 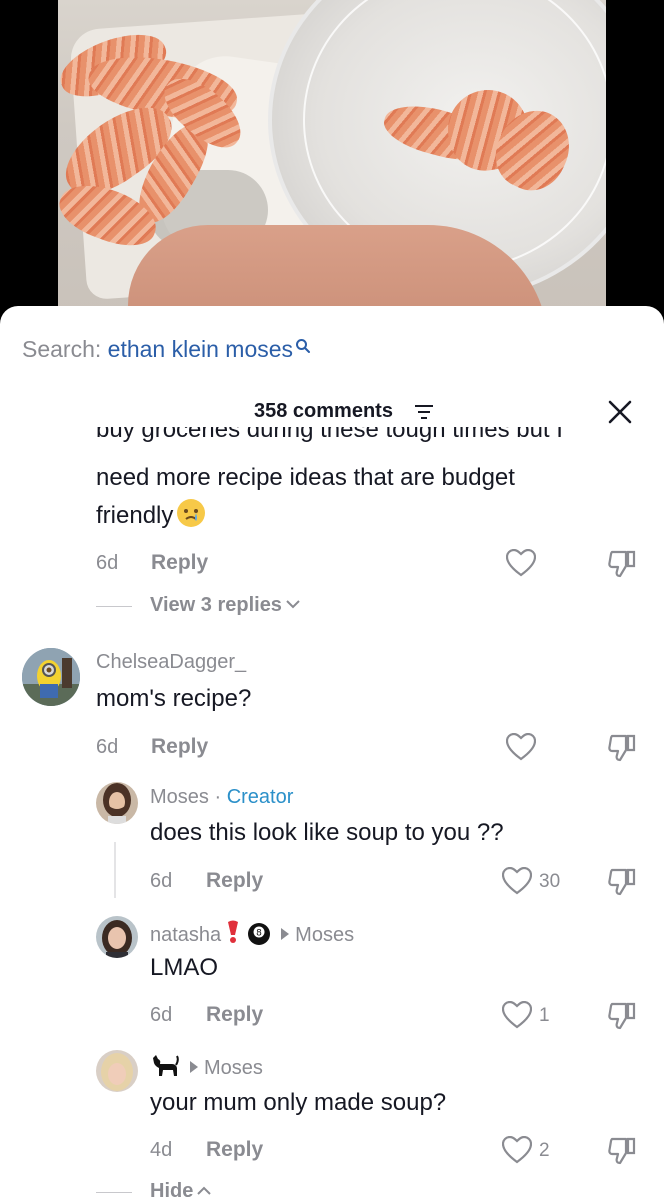 What do you see at coordinates (233, 931) in the screenshot?
I see `exclamation-icon` at bounding box center [233, 931].